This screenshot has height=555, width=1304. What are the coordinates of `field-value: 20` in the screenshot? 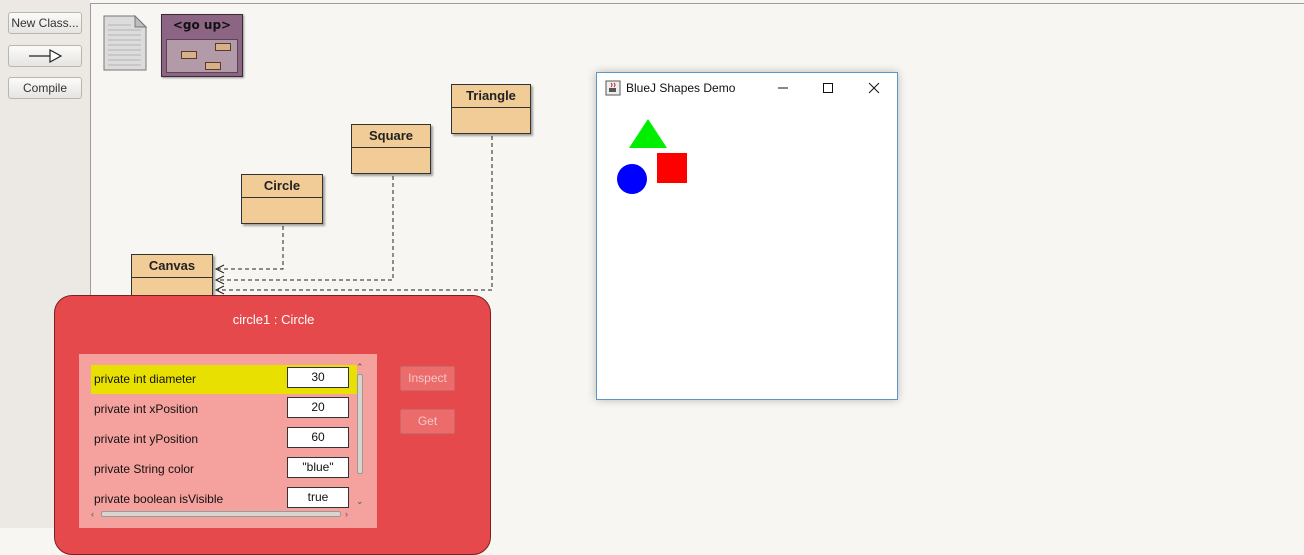 It's located at (318, 407).